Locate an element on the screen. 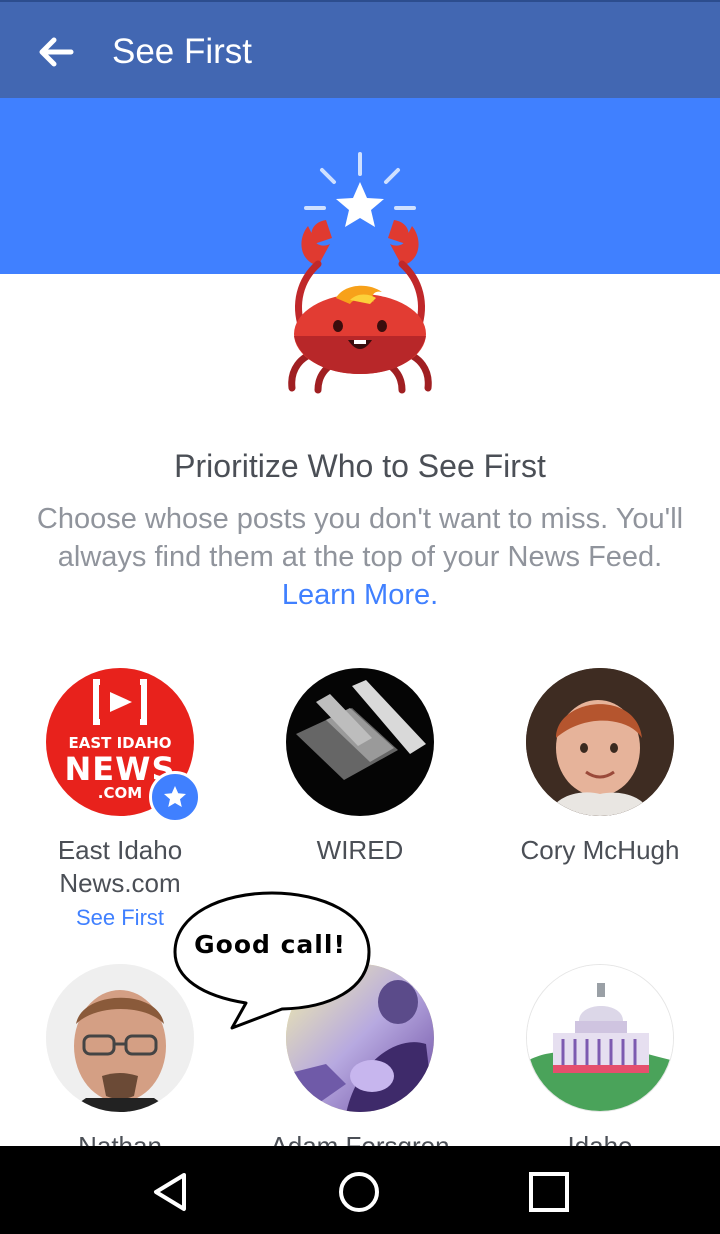 The height and width of the screenshot is (1234, 720). learn-more-link: Learn More. is located at coordinates (360, 595).